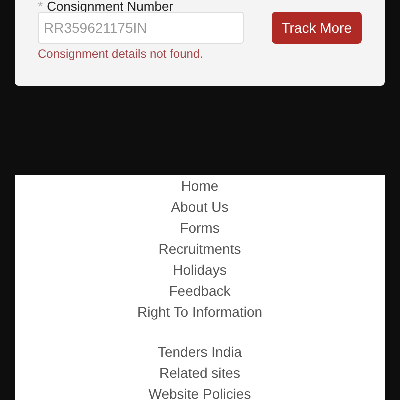 This screenshot has height=400, width=400. Describe the element at coordinates (200, 270) in the screenshot. I see `footer-link: Holidays` at that location.